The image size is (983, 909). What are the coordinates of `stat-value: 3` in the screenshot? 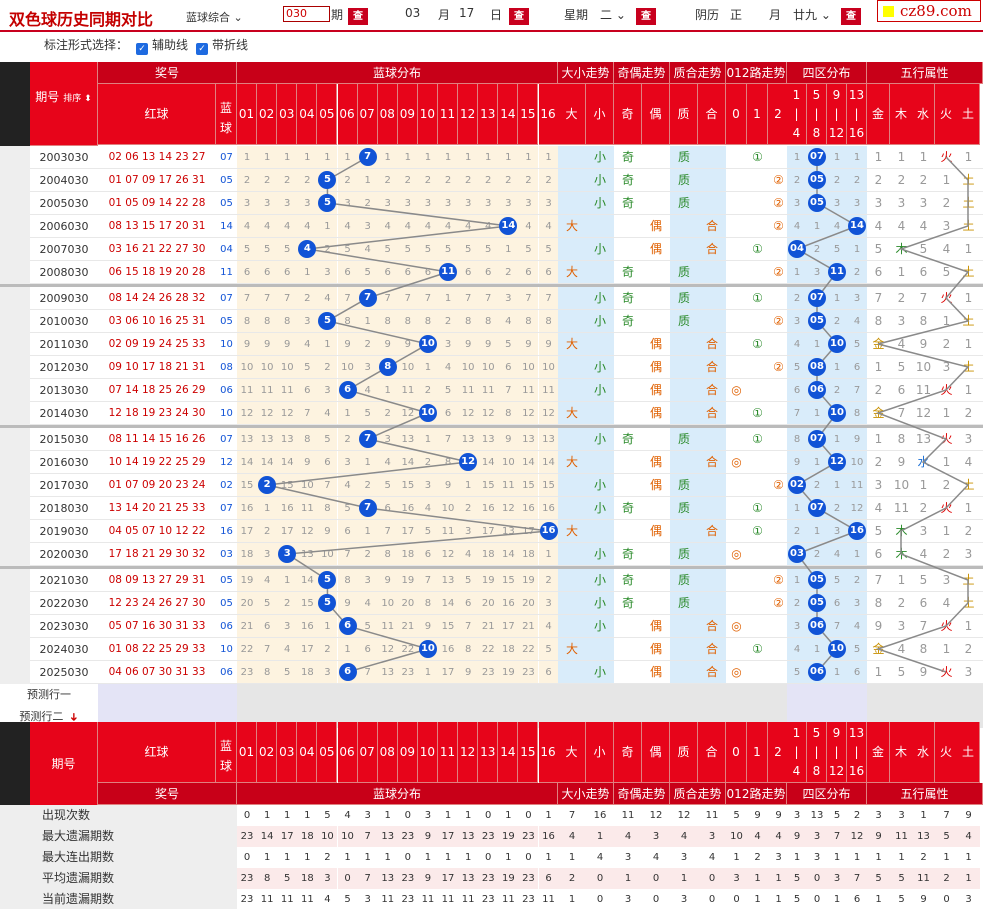 It's located at (817, 836).